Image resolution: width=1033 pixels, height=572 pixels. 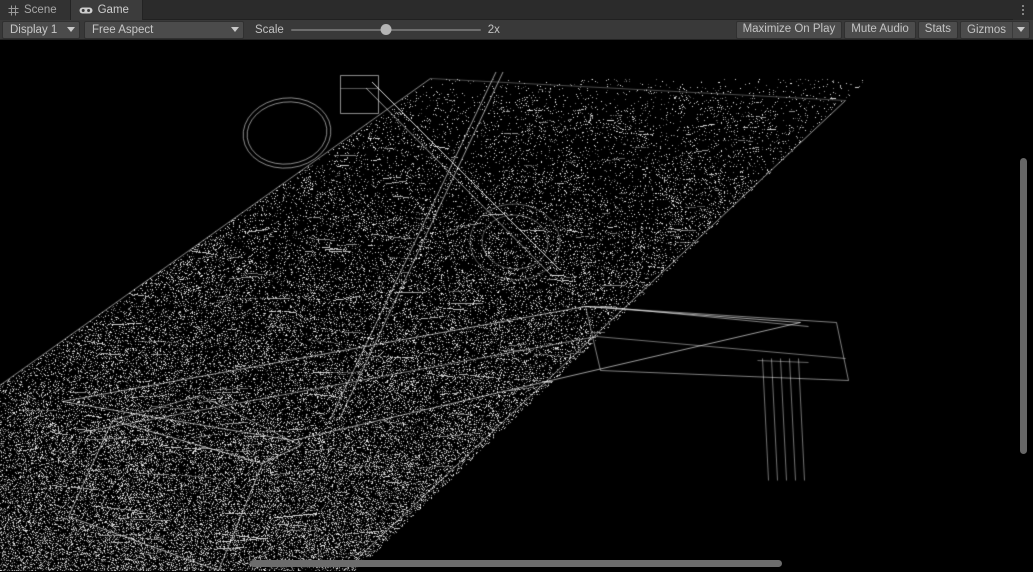 I want to click on display-dropdown: Display 1, so click(x=41, y=29).